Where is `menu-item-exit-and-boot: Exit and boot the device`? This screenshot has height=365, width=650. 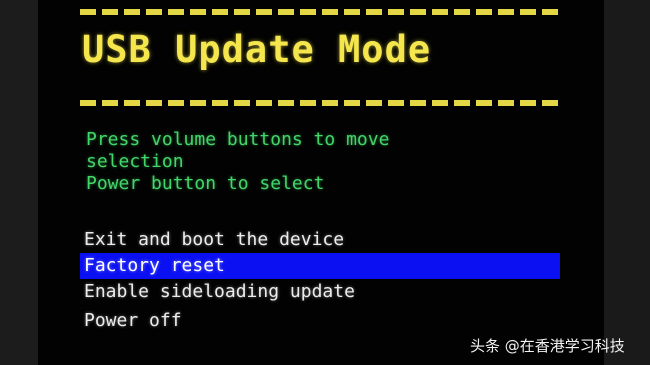
menu-item-exit-and-boot: Exit and boot the device is located at coordinates (320, 240).